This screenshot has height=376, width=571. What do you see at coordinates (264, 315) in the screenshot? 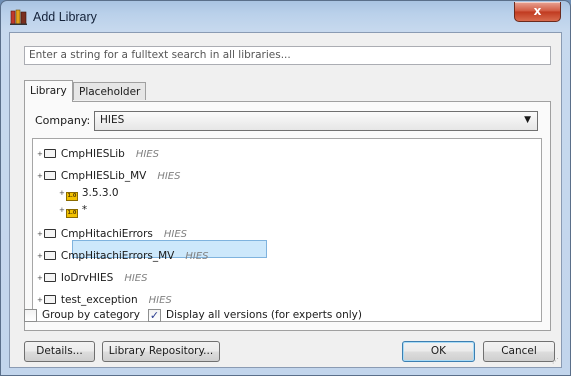
I see `display-all-versions-label: Display all versions (for experts only)` at bounding box center [264, 315].